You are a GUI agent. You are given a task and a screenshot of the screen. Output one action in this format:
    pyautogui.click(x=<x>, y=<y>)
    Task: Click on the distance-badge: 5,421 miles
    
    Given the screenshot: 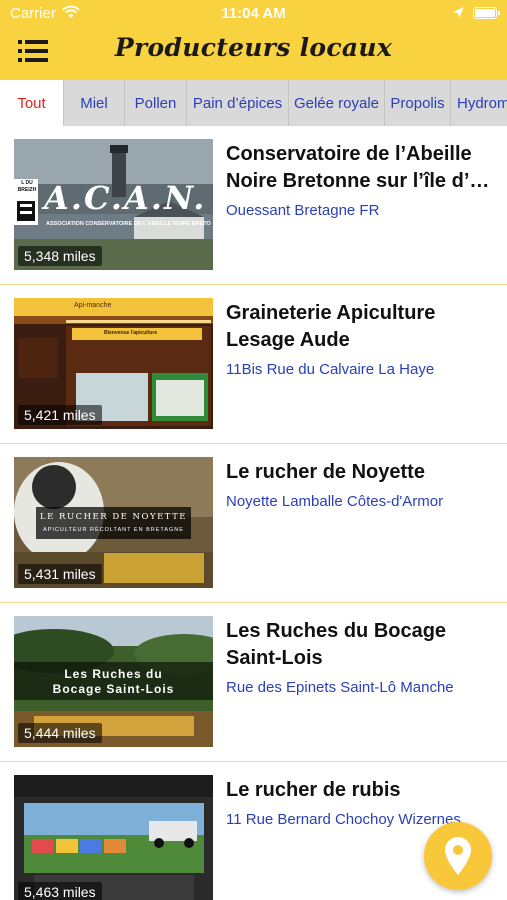 What is the action you would take?
    pyautogui.click(x=60, y=415)
    